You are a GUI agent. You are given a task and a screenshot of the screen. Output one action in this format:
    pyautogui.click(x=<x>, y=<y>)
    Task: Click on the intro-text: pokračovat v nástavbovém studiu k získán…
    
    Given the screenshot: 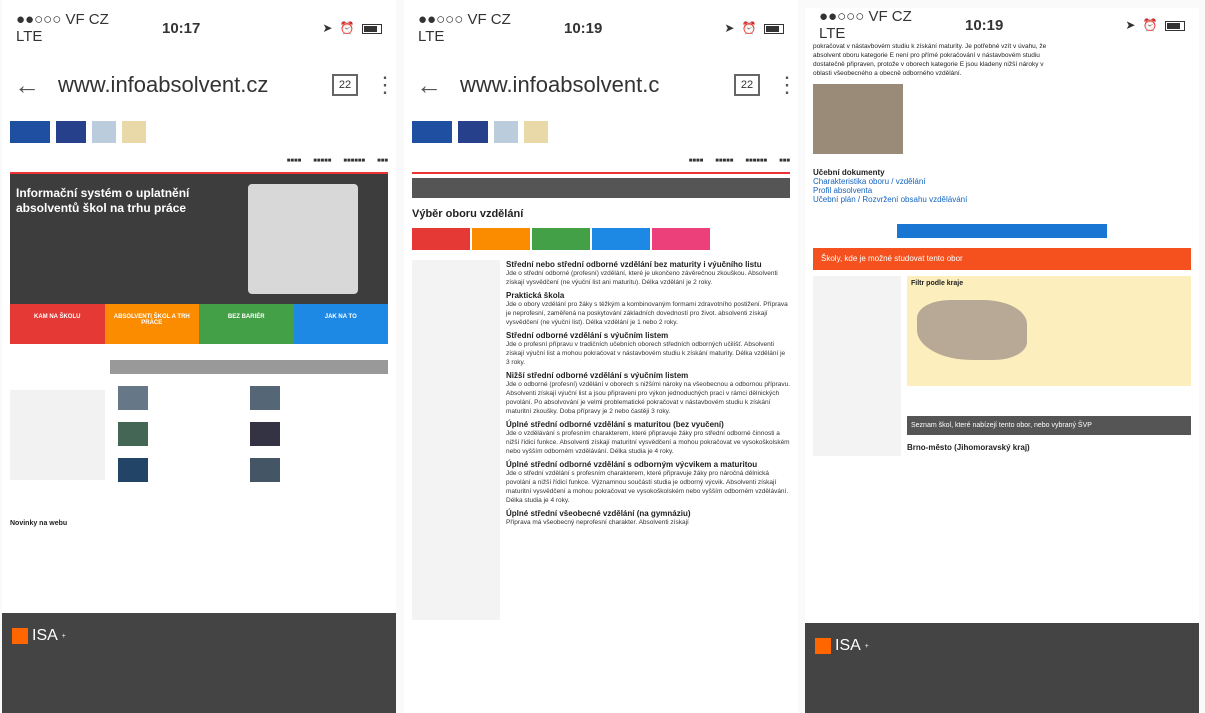 What is the action you would take?
    pyautogui.click(x=930, y=60)
    